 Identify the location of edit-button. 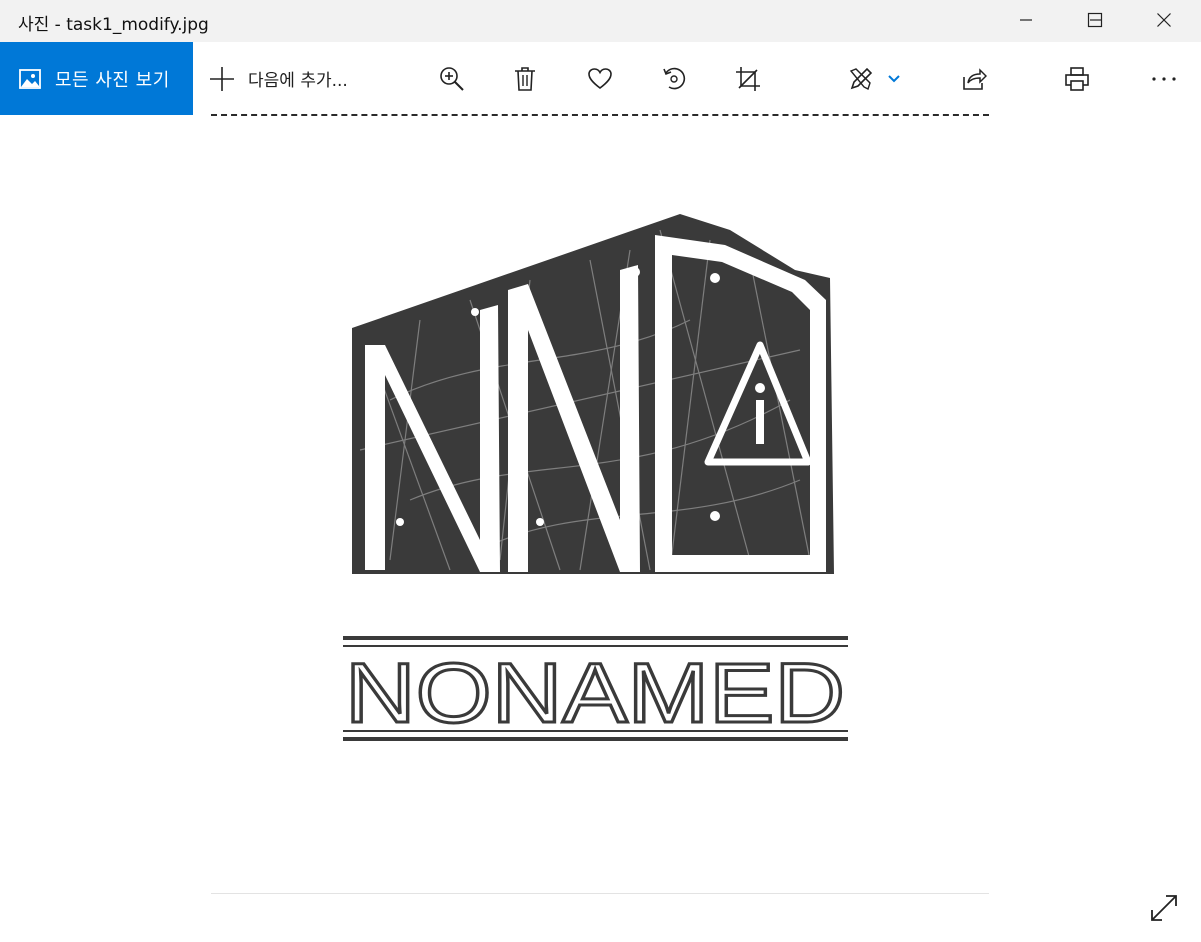
(861, 79).